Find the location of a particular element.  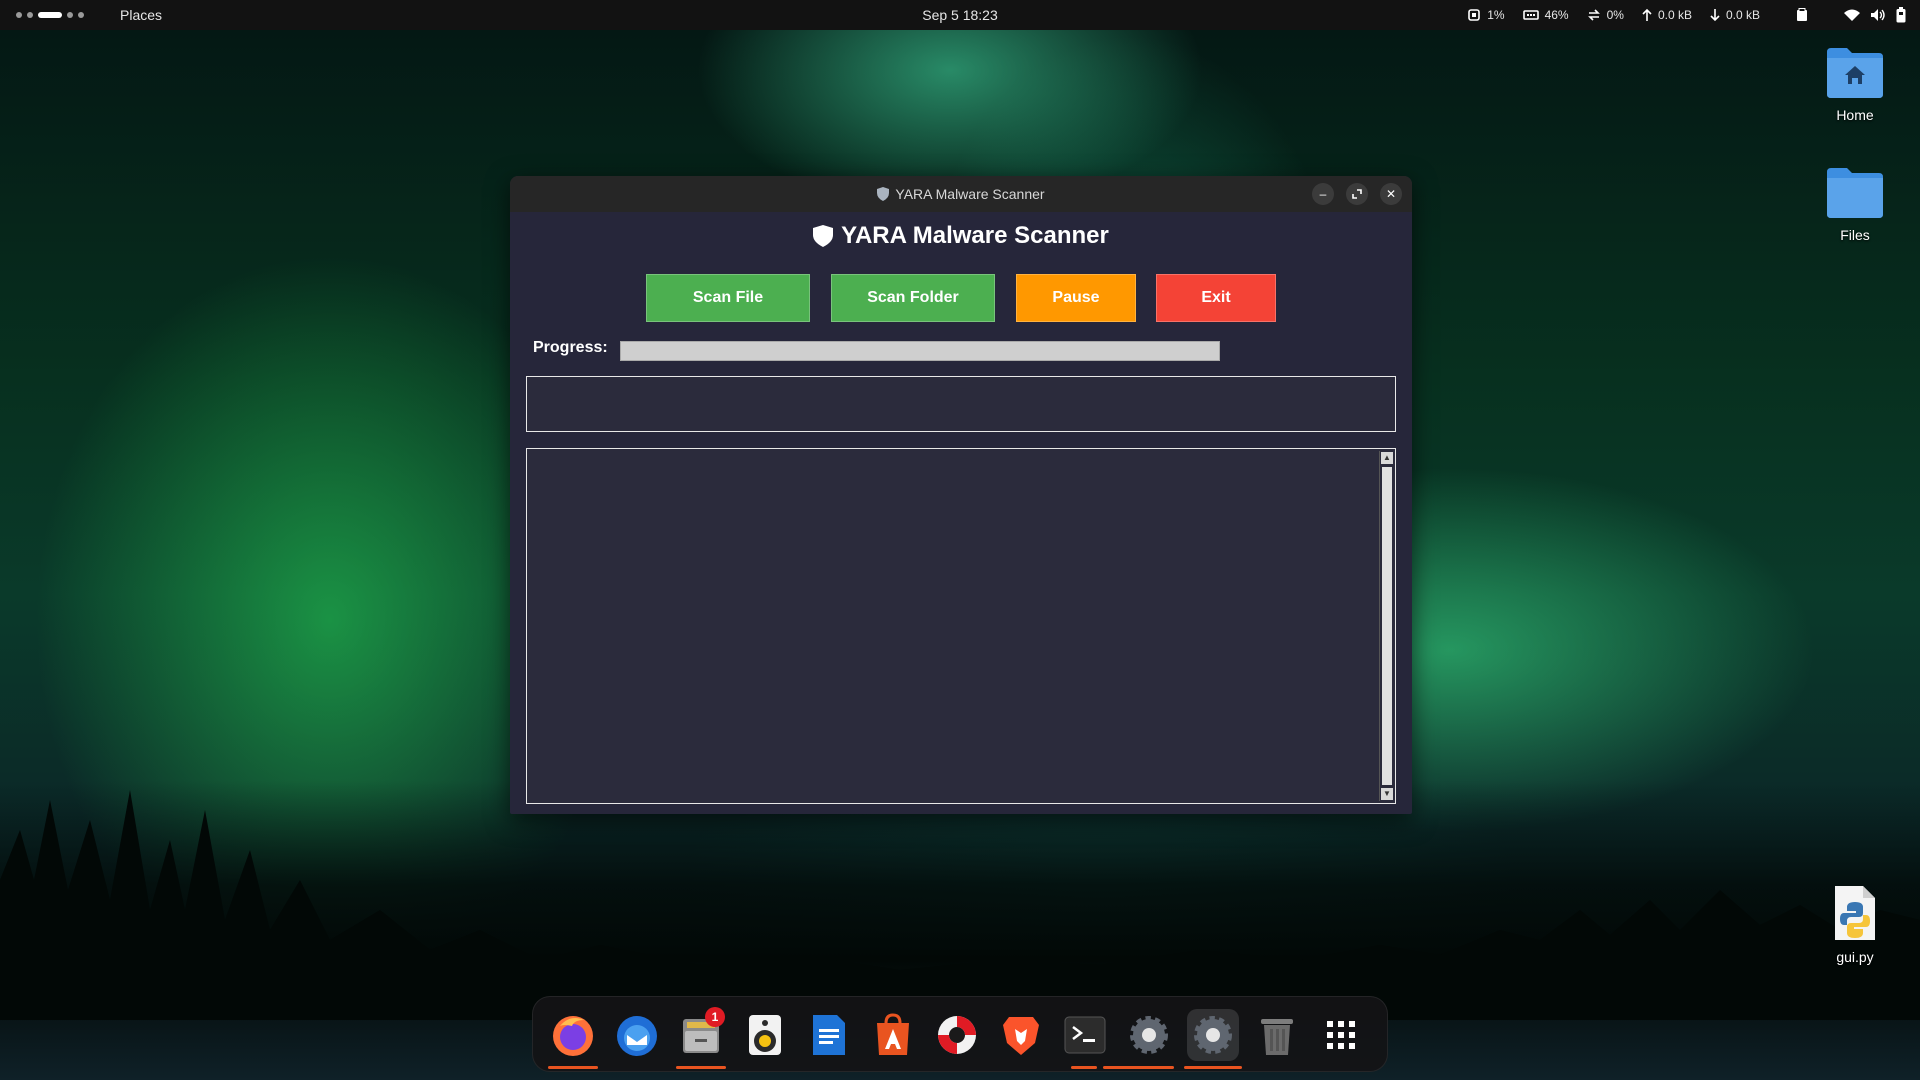

memory-usage: 46% is located at coordinates (1556, 15).